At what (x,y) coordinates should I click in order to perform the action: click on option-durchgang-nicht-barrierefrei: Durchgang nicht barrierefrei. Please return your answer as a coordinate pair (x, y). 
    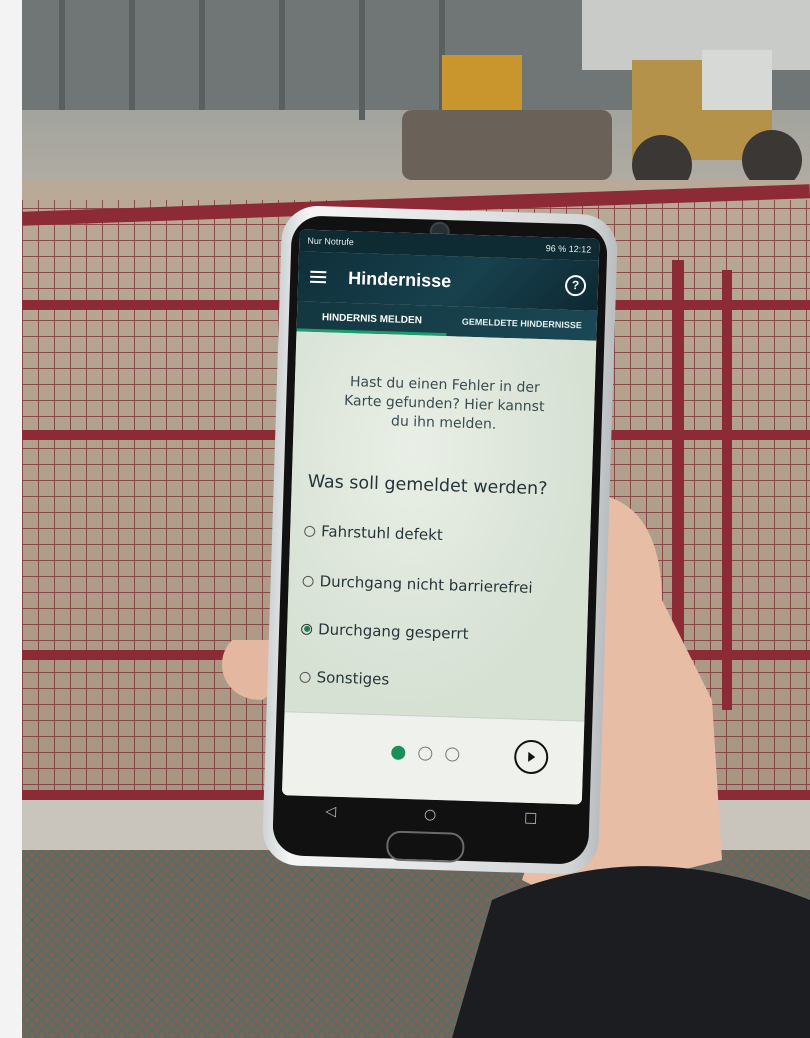
    Looking at the image, I should click on (417, 584).